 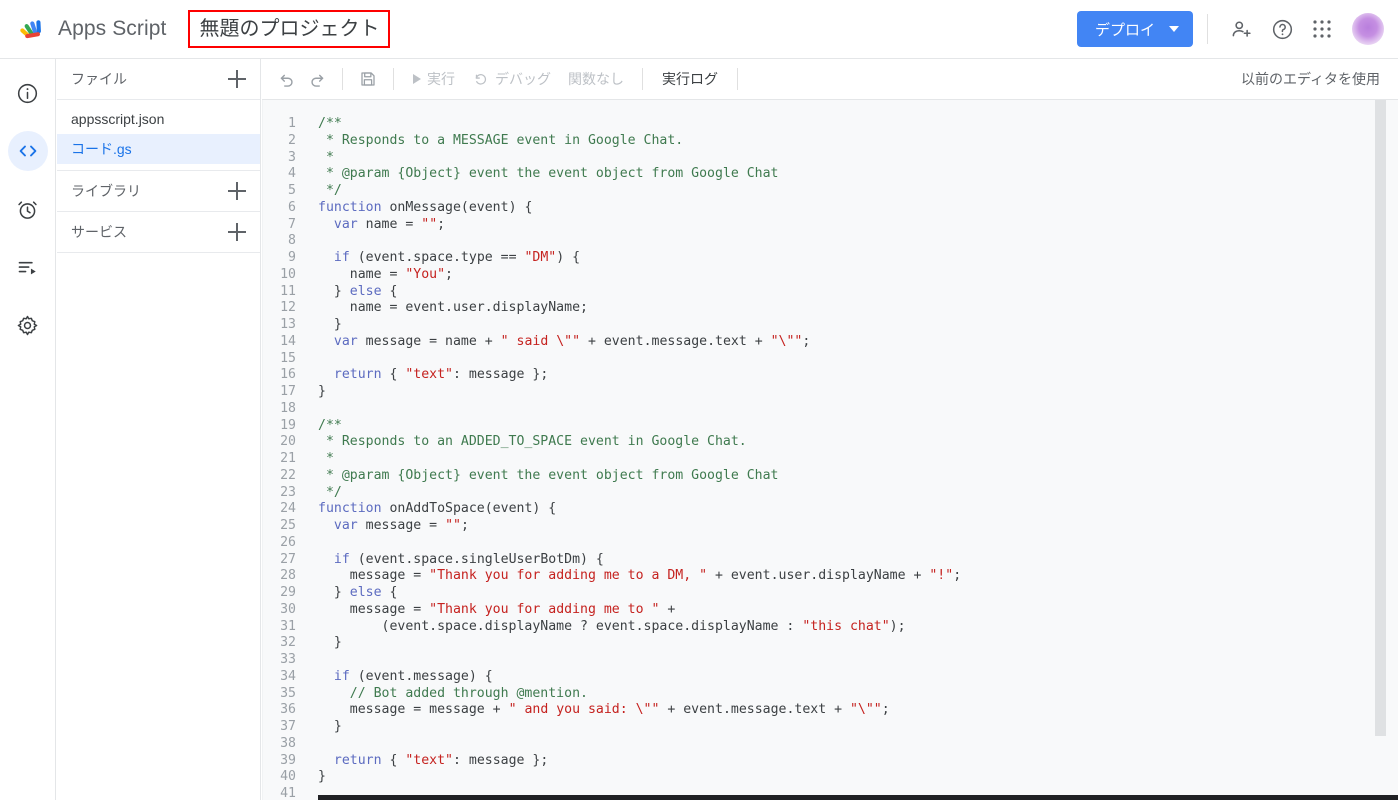 What do you see at coordinates (158, 79) in the screenshot?
I see `files-section-header: ファイル` at bounding box center [158, 79].